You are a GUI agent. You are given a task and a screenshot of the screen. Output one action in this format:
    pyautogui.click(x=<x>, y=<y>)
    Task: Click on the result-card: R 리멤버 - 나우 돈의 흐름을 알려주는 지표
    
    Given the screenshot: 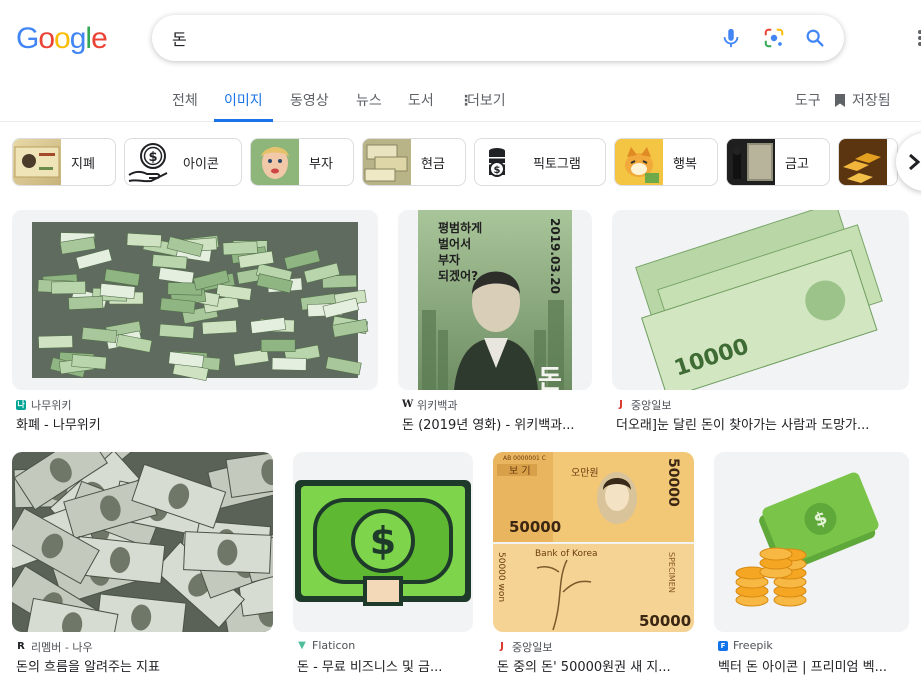 What is the action you would take?
    pyautogui.click(x=142, y=564)
    